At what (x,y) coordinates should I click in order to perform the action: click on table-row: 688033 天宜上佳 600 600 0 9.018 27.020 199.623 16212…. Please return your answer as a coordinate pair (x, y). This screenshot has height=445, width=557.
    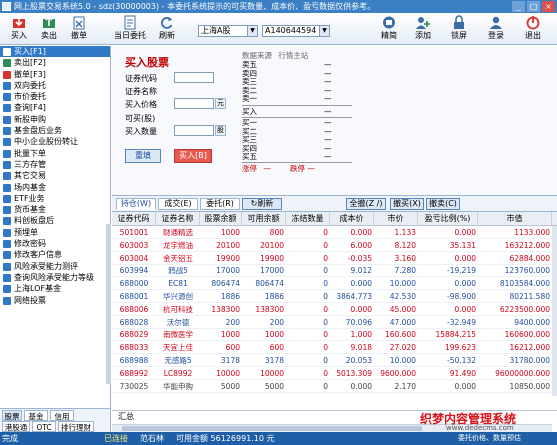
    Looking at the image, I should click on (334, 348).